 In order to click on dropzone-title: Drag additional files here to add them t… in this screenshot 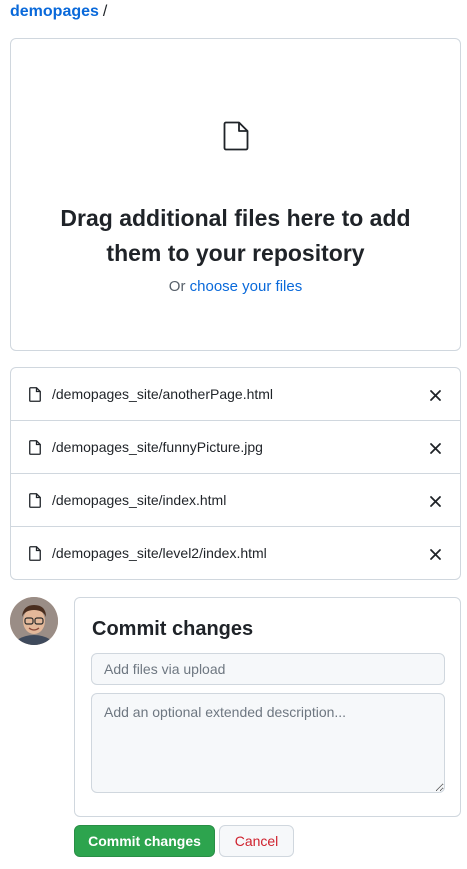, I will do `click(235, 235)`.